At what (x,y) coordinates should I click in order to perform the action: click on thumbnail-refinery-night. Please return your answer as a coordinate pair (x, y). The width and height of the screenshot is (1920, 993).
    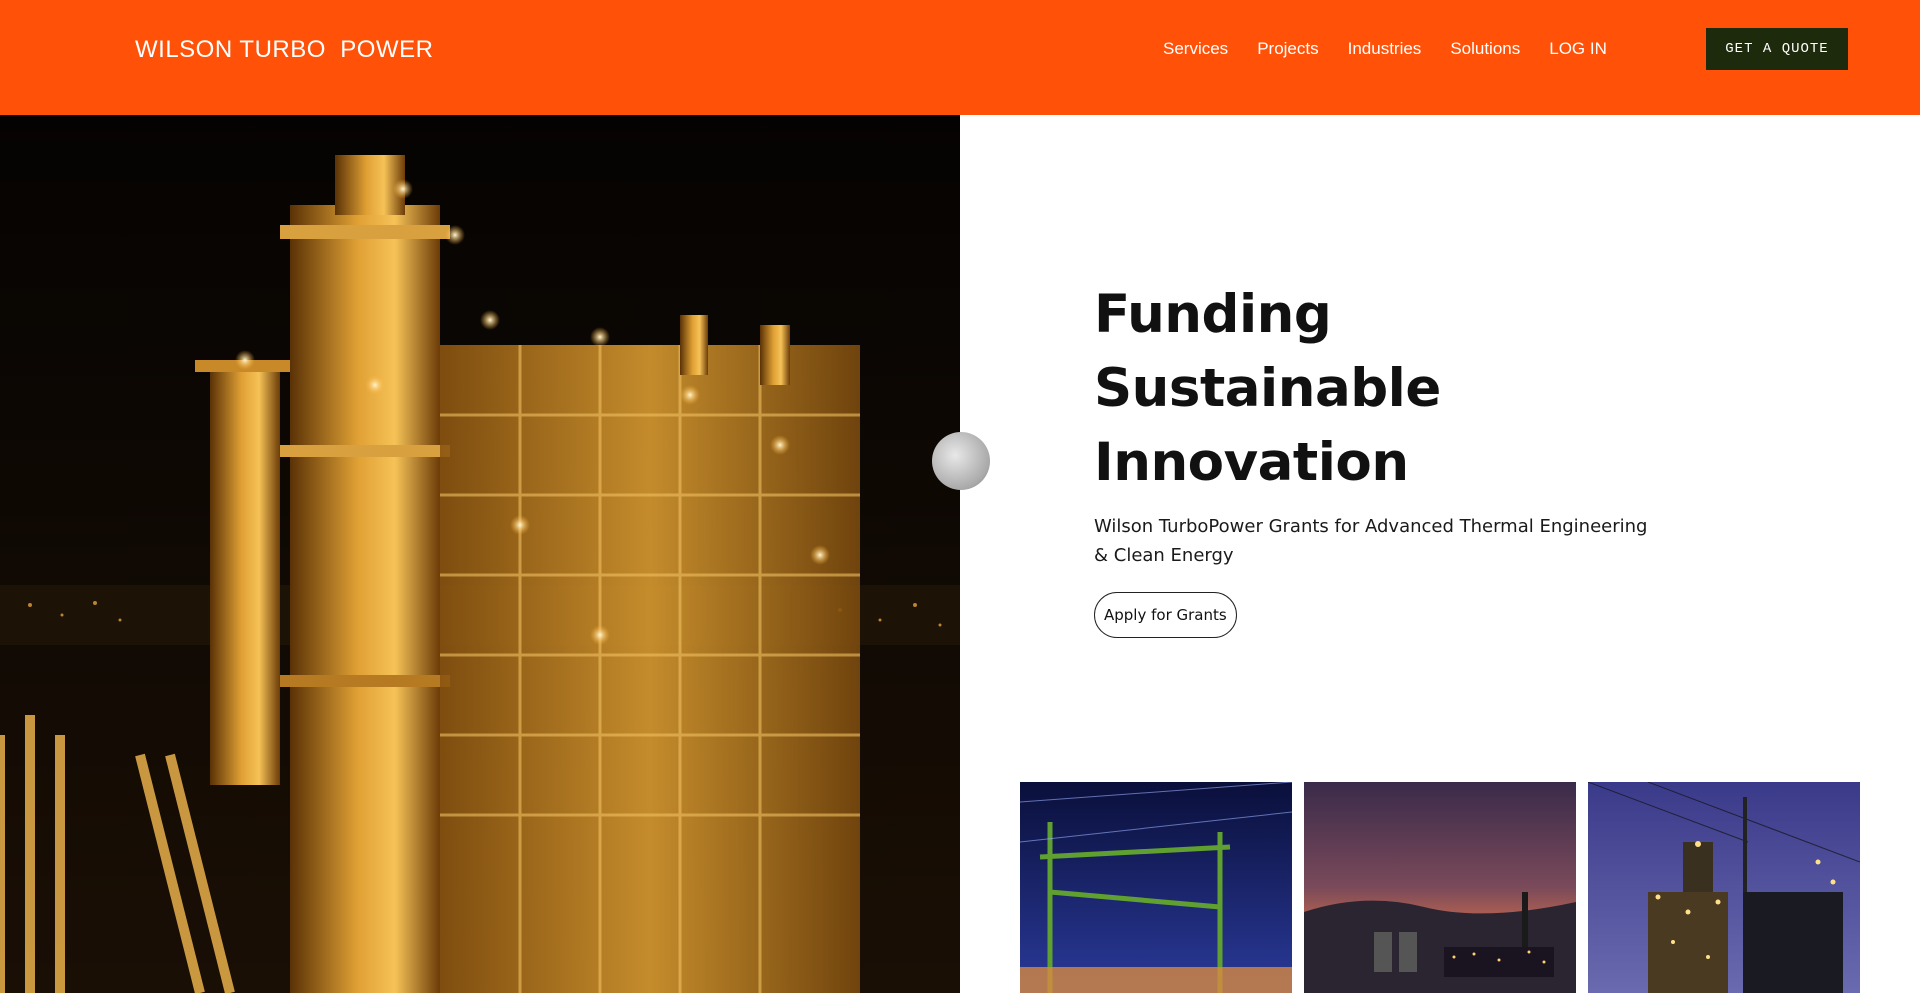
    Looking at the image, I should click on (1724, 887).